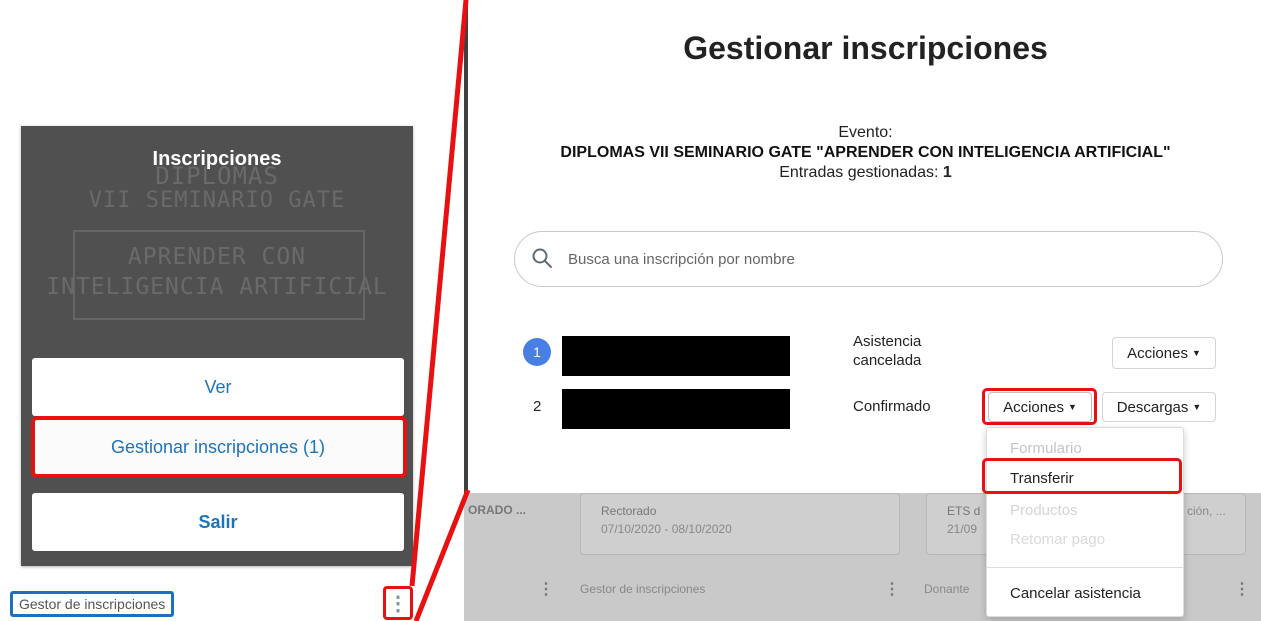 The width and height of the screenshot is (1261, 621). I want to click on callout-lines, so click(440, 310).